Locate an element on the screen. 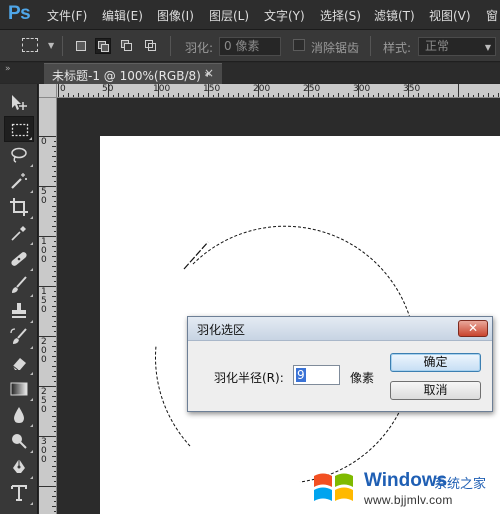 Image resolution: width=500 pixels, height=514 pixels. move-tool is located at coordinates (19, 103).